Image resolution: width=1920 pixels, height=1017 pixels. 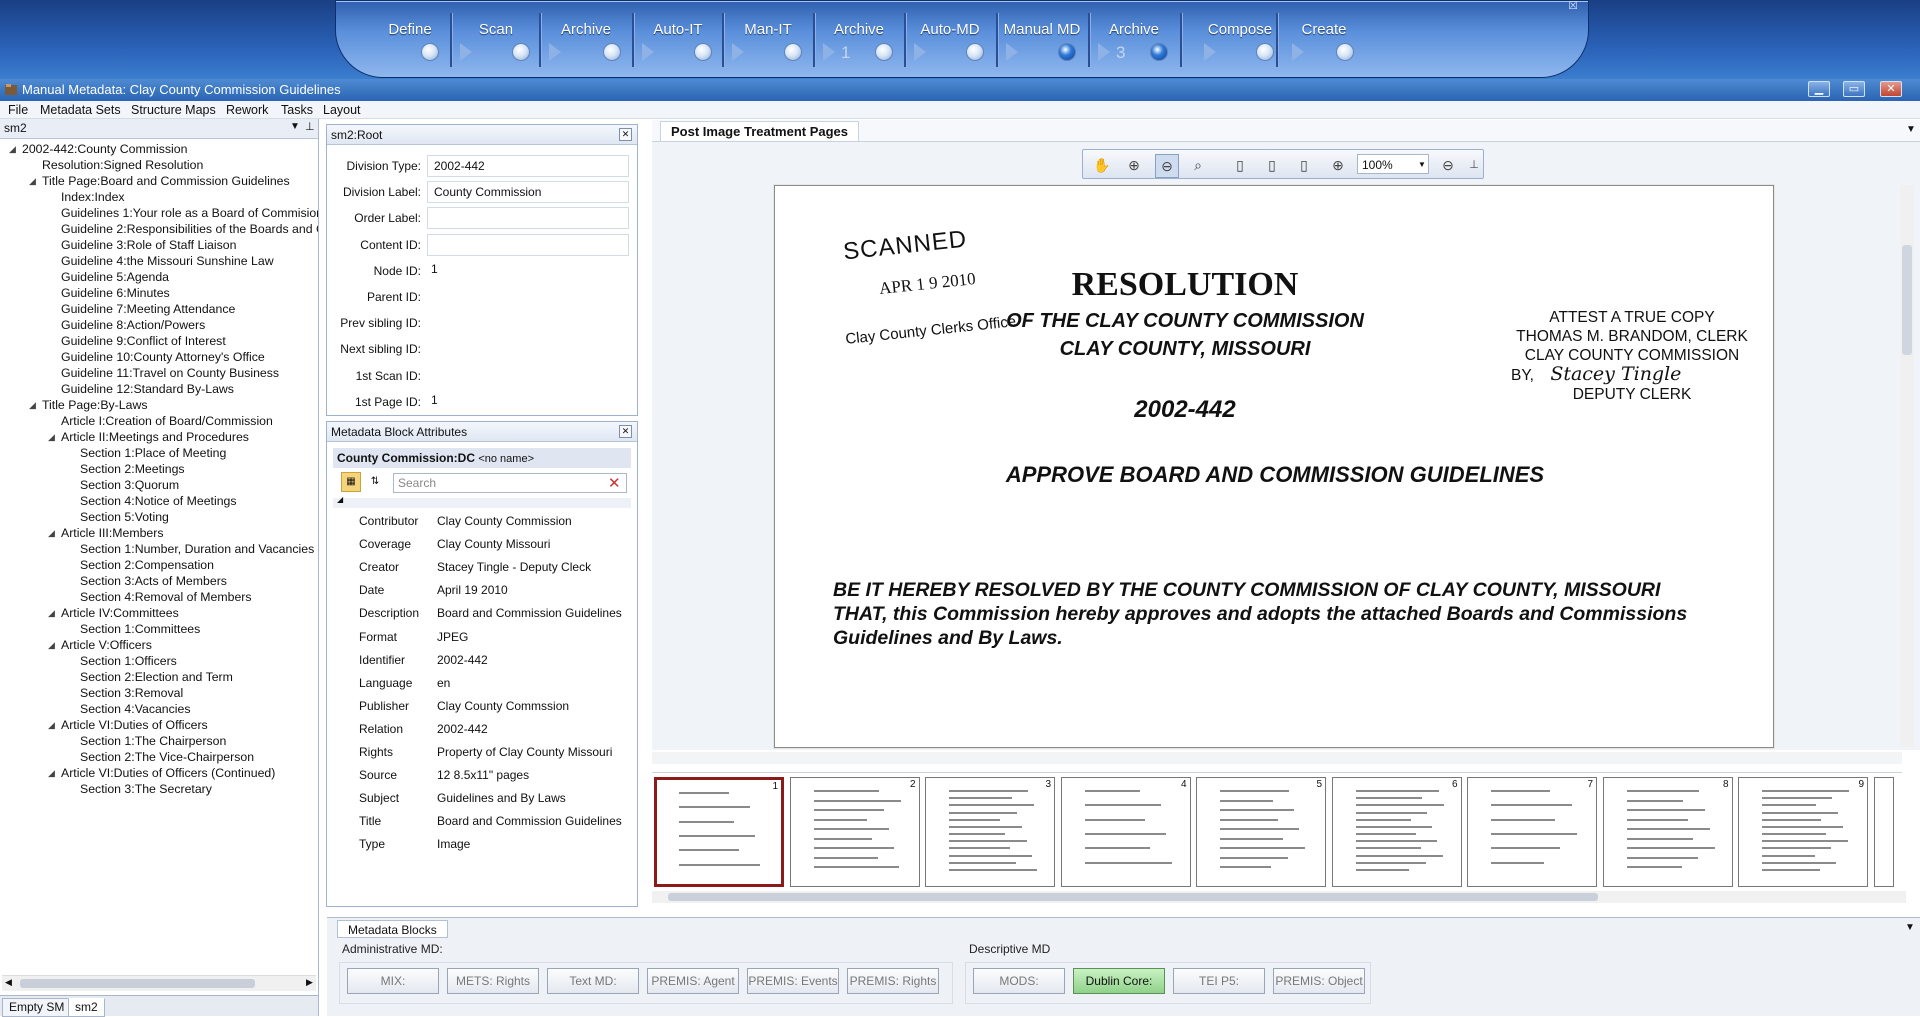 What do you see at coordinates (678, 39) in the screenshot?
I see `workflow-step-auto-it: Auto-IT` at bounding box center [678, 39].